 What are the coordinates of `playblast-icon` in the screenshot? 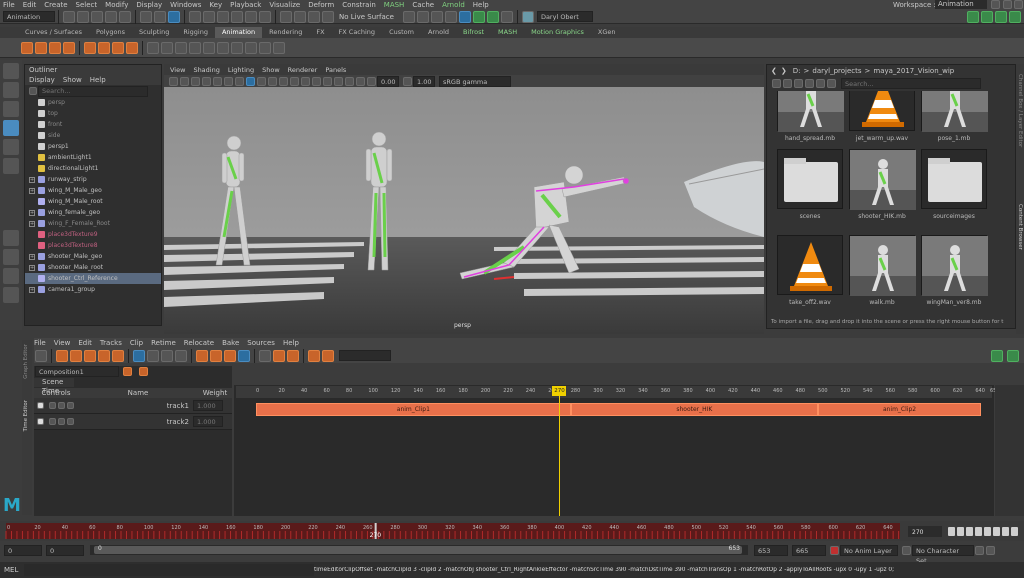 It's located at (265, 47).